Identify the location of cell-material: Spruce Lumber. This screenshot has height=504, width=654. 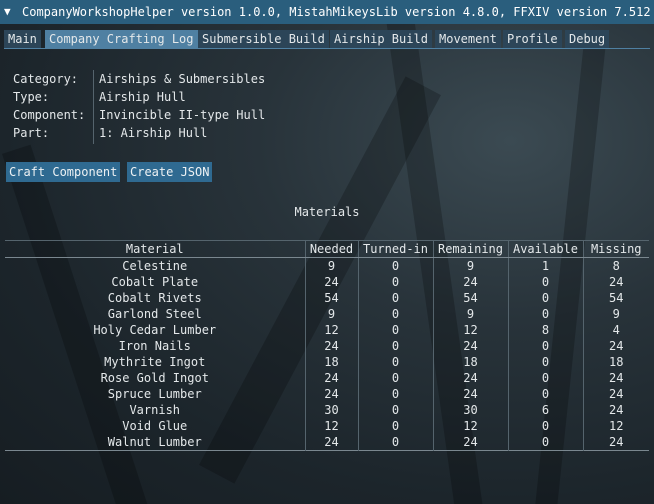
(155, 394).